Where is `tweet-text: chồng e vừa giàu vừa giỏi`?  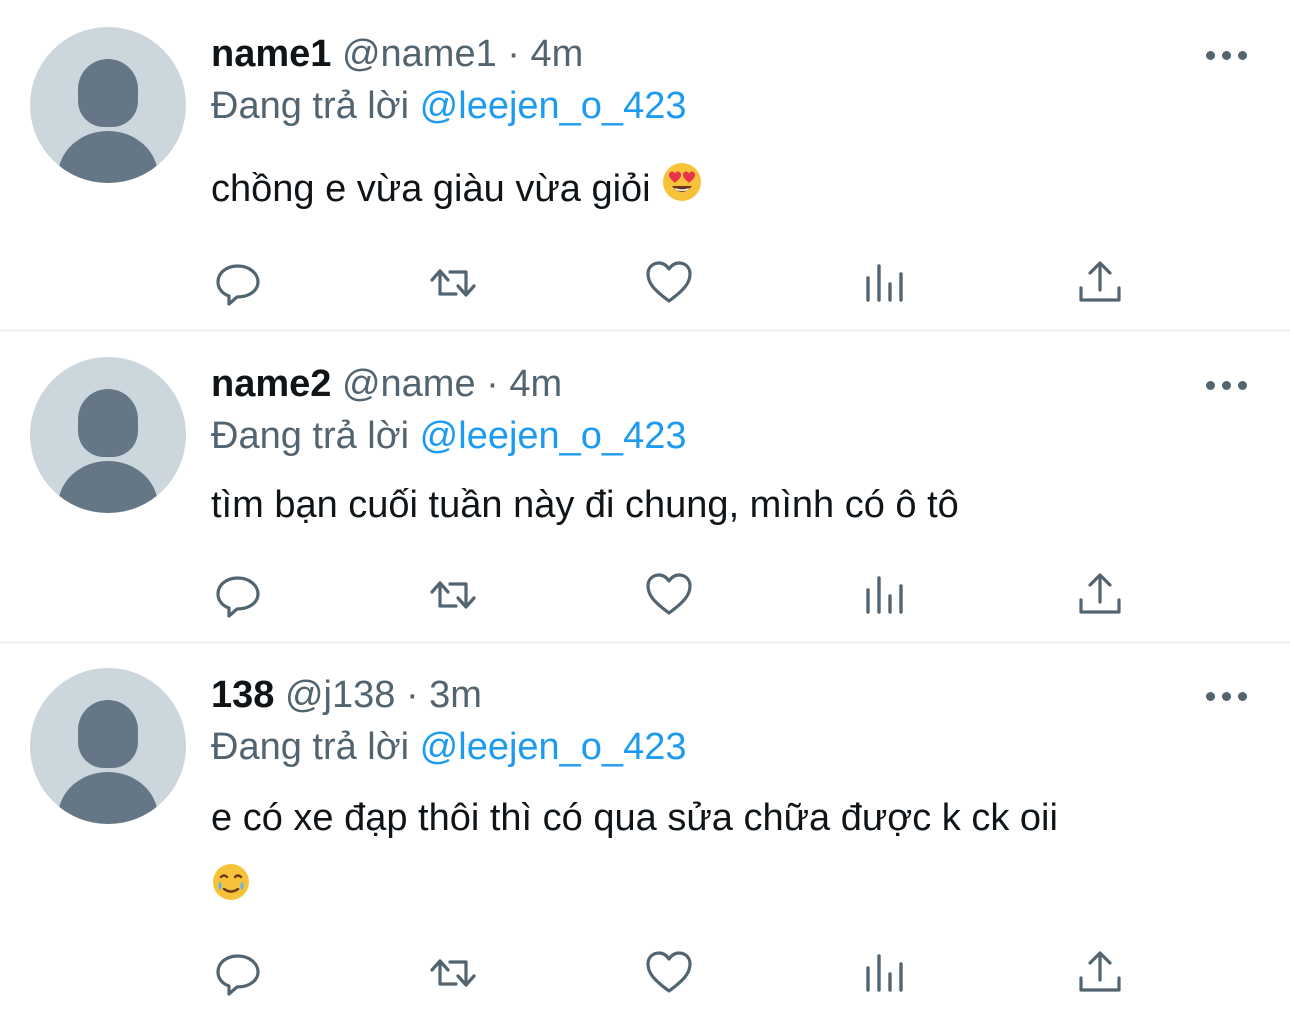
tweet-text: chồng e vừa giàu vừa giỏi is located at coordinates (457, 190).